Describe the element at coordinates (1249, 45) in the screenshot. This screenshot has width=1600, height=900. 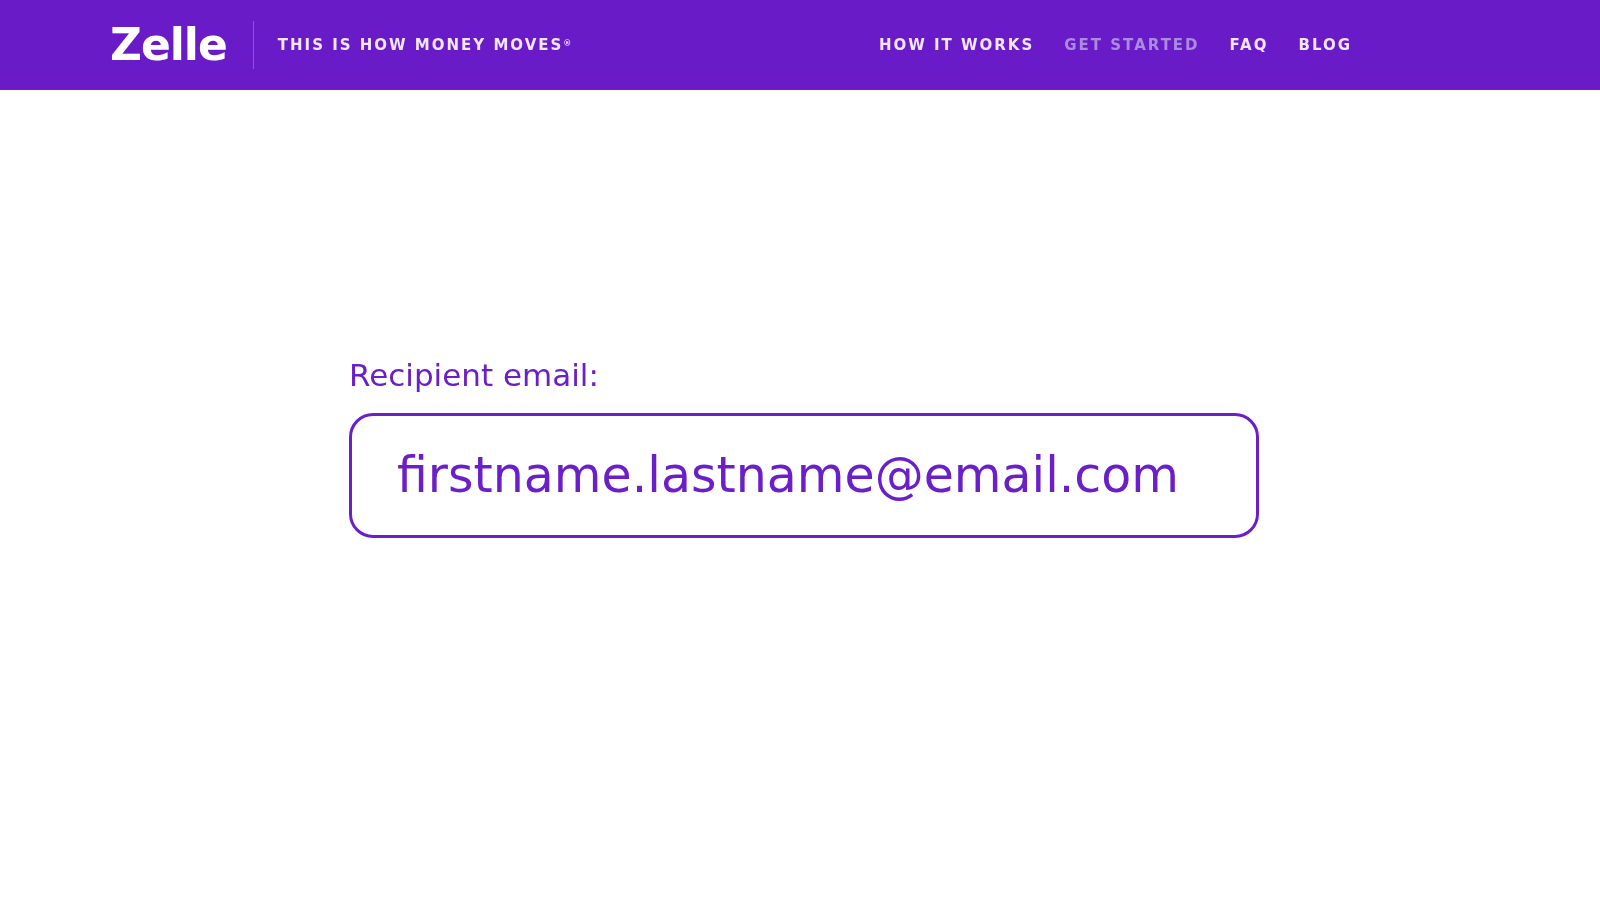
I see `nav-link: FAQ` at that location.